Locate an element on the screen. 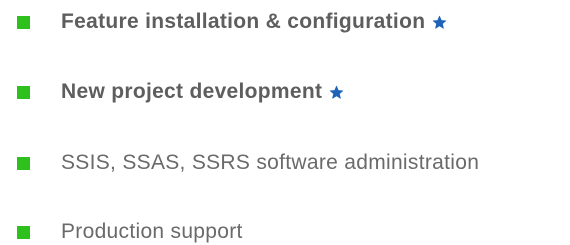  list-item-production-support: Production support is located at coordinates (130, 232).